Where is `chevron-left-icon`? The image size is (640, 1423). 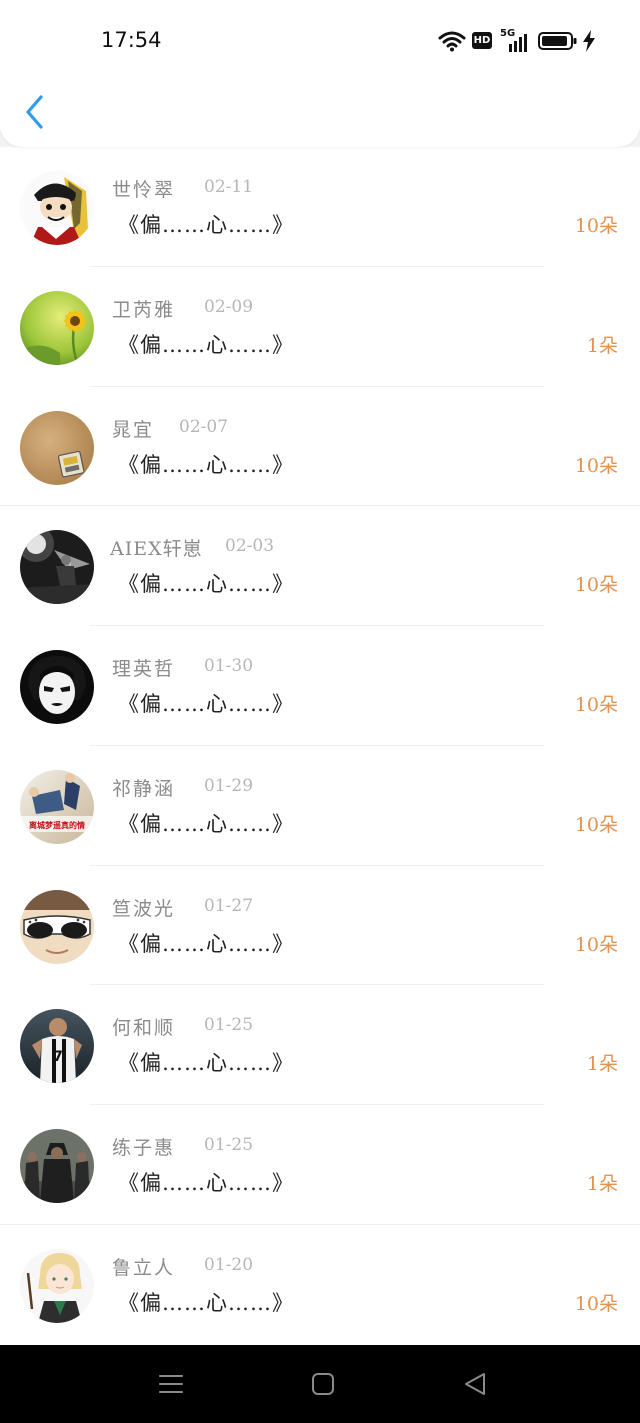
chevron-left-icon is located at coordinates (34, 112).